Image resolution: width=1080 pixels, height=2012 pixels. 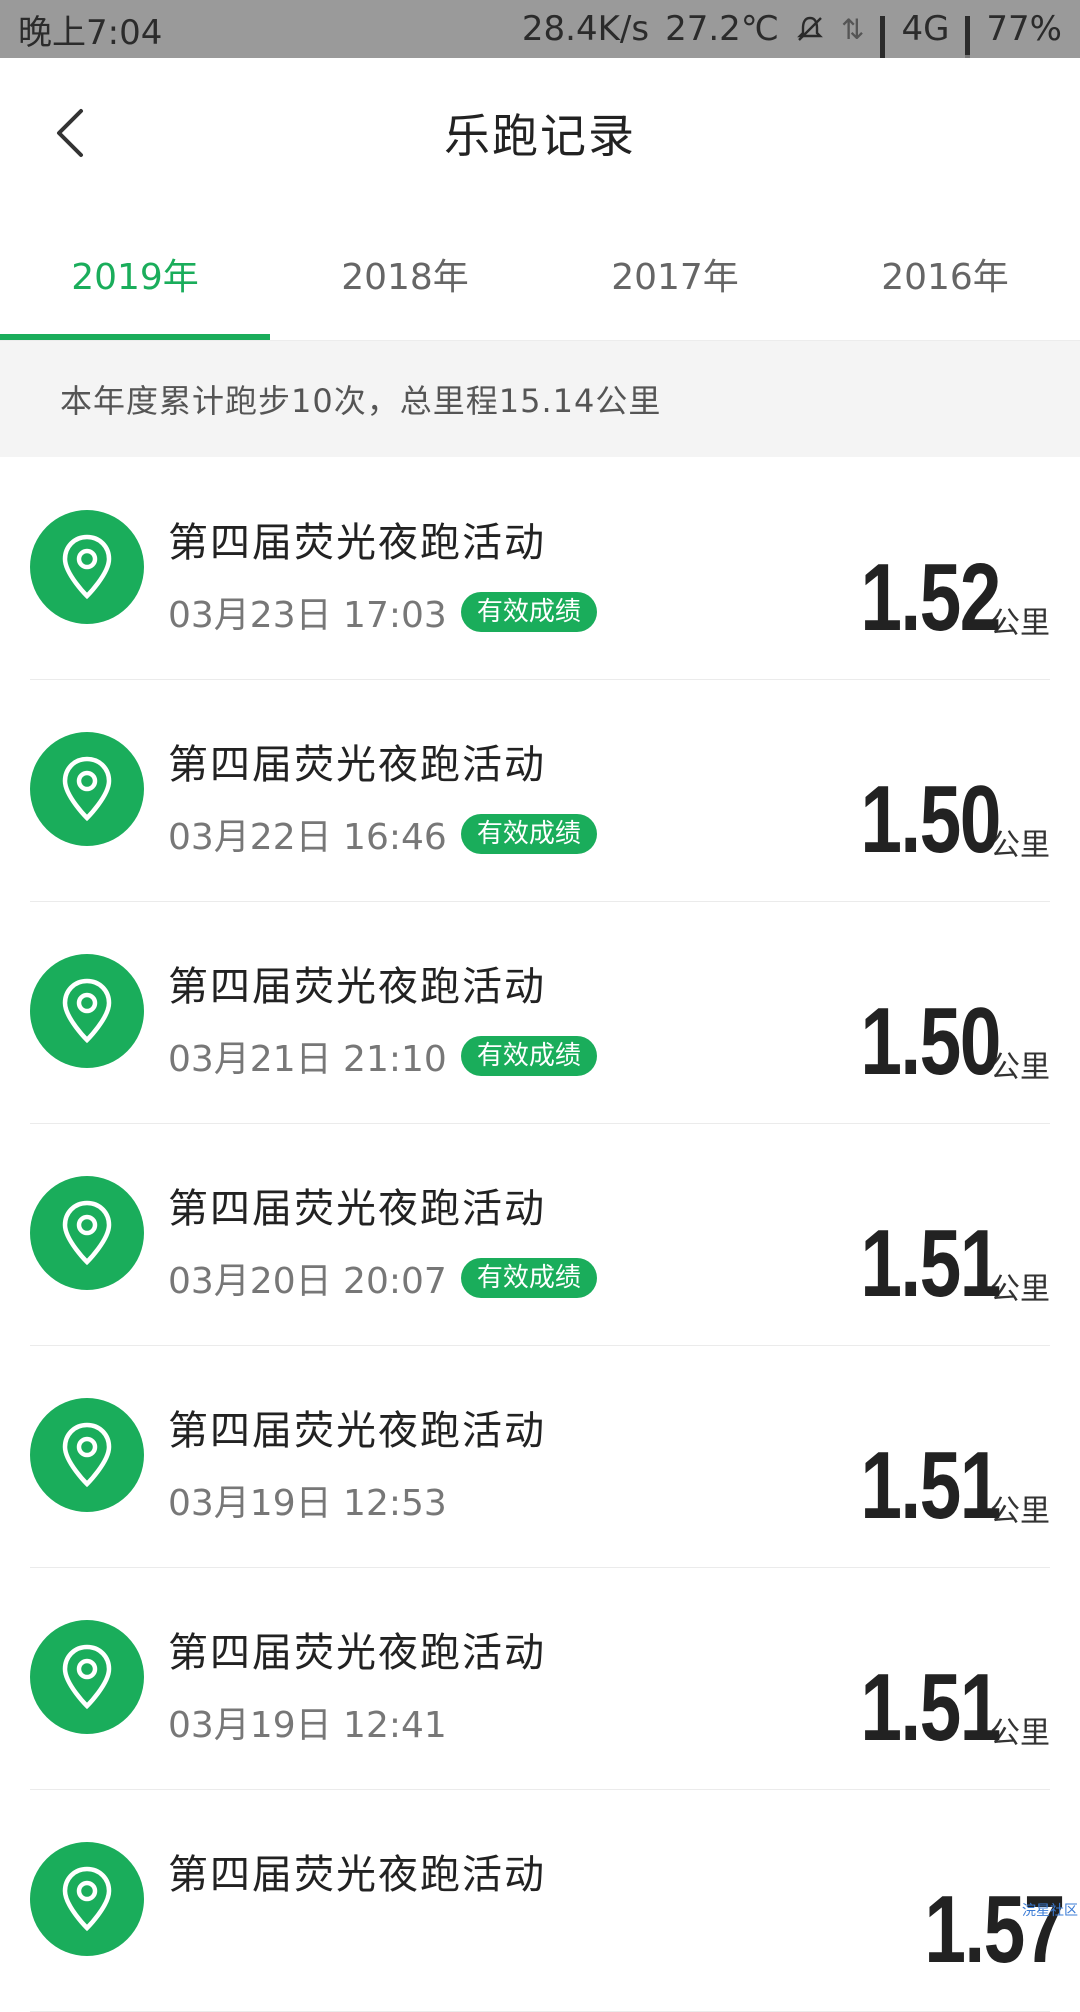 What do you see at coordinates (540, 569) in the screenshot?
I see `list-item: 第四届荧光夜跑活动 03月23日 17:03 有效成绩 1.52 公里` at bounding box center [540, 569].